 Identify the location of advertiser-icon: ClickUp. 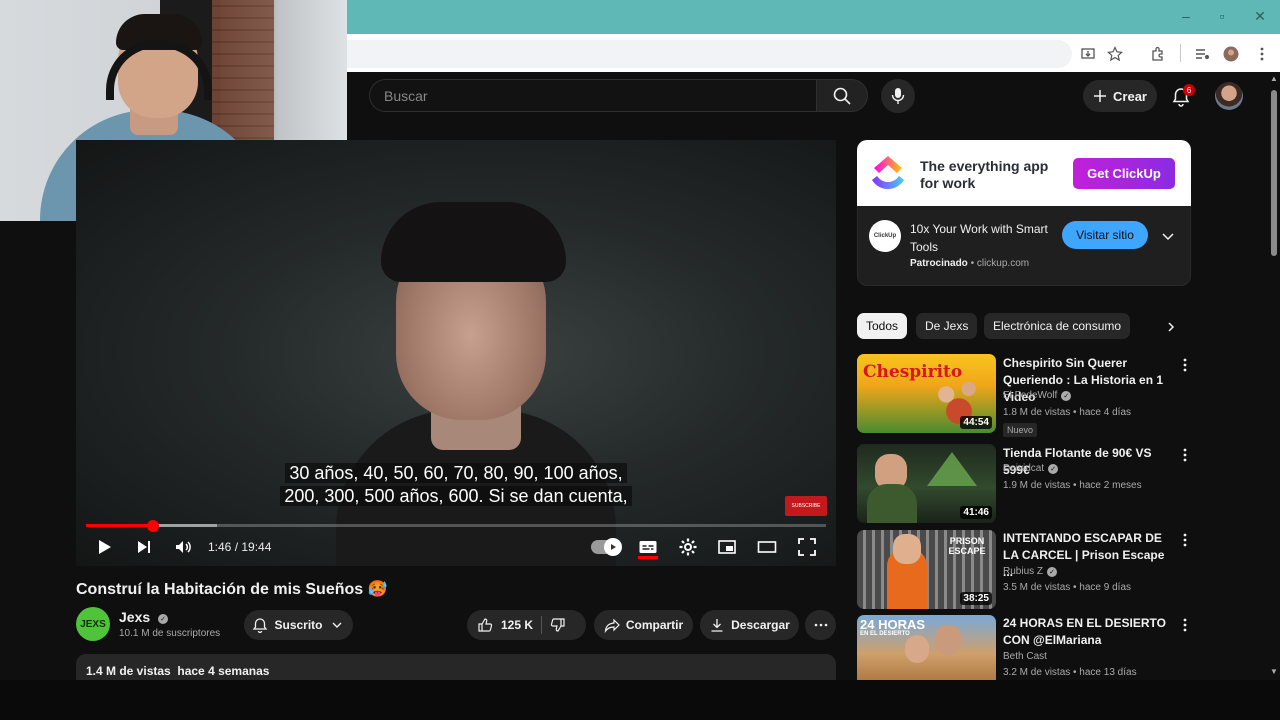
(885, 236).